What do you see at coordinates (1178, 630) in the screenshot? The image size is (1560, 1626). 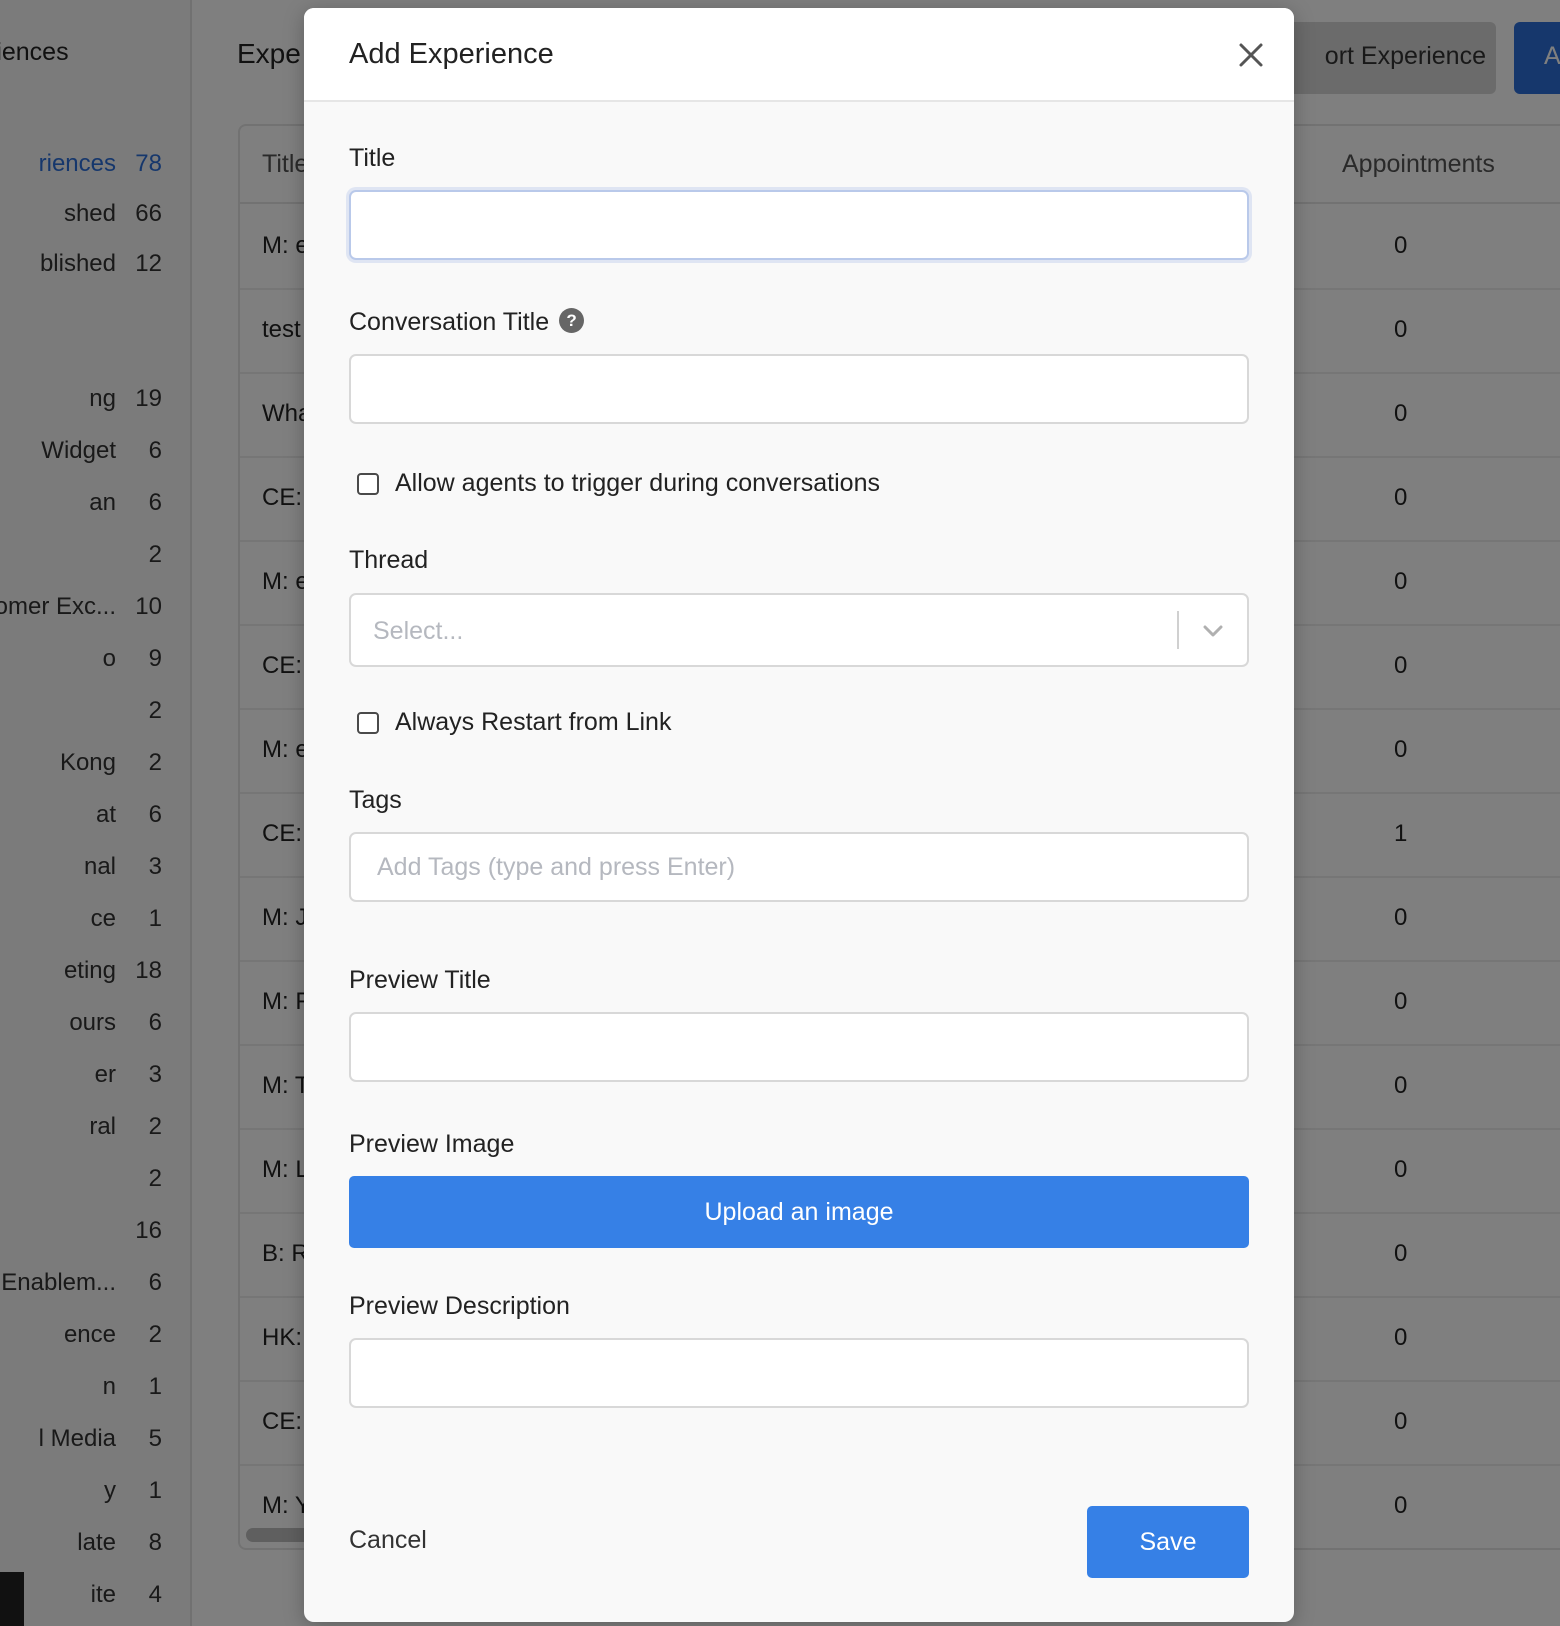 I see `select-separator` at bounding box center [1178, 630].